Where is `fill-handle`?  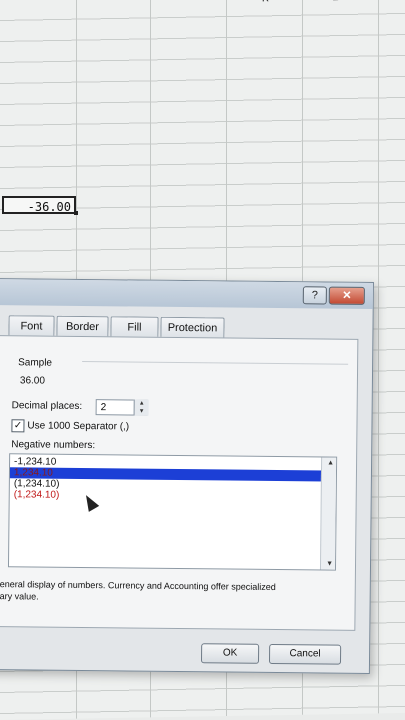 fill-handle is located at coordinates (76, 213).